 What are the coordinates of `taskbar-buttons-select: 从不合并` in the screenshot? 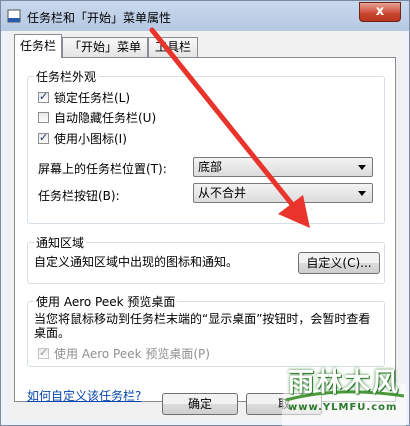 It's located at (283, 193).